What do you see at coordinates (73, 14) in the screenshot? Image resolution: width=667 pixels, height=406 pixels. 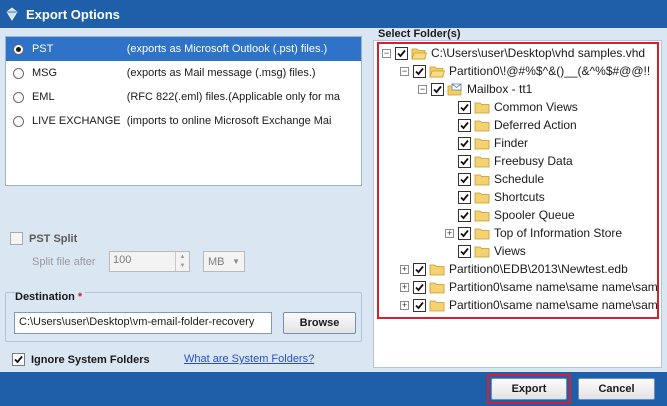 I see `window-title: Export Options` at bounding box center [73, 14].